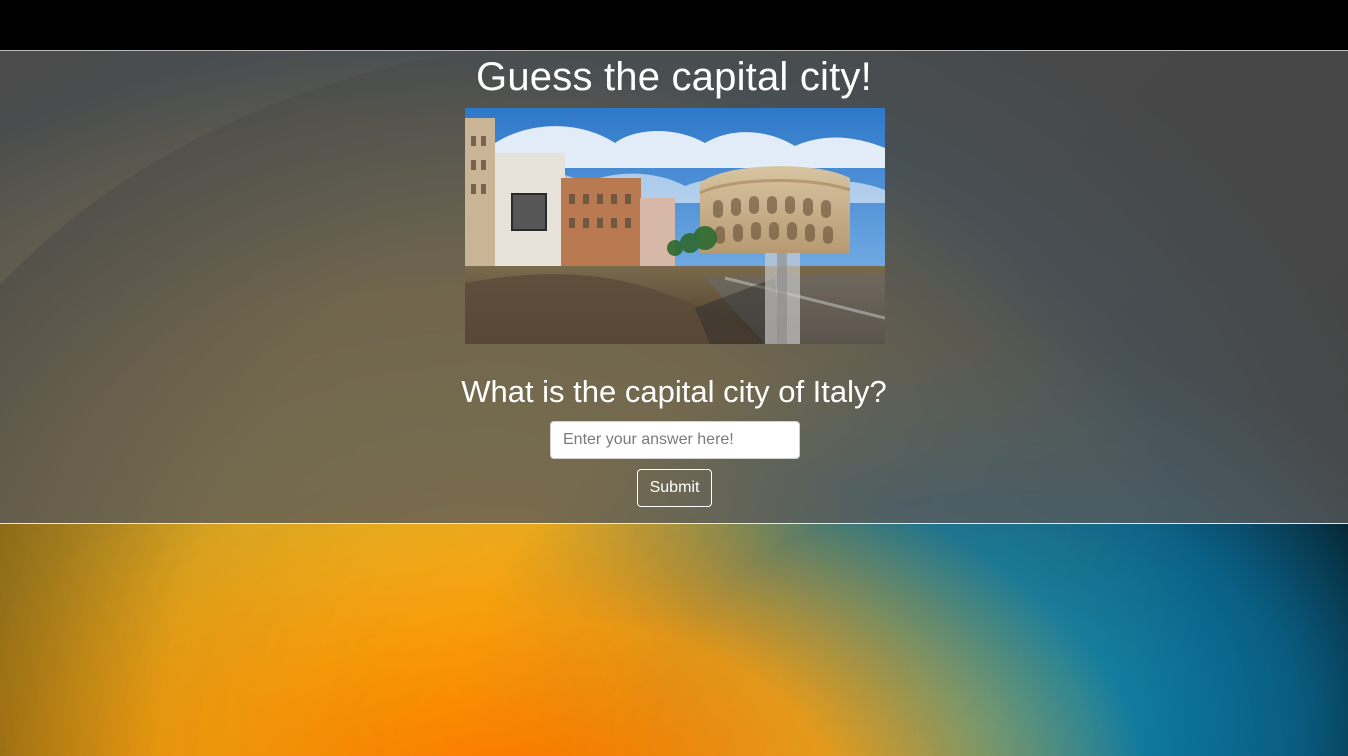 The height and width of the screenshot is (756, 1348). Describe the element at coordinates (674, 77) in the screenshot. I see `page-title: Guess the capital city!` at that location.